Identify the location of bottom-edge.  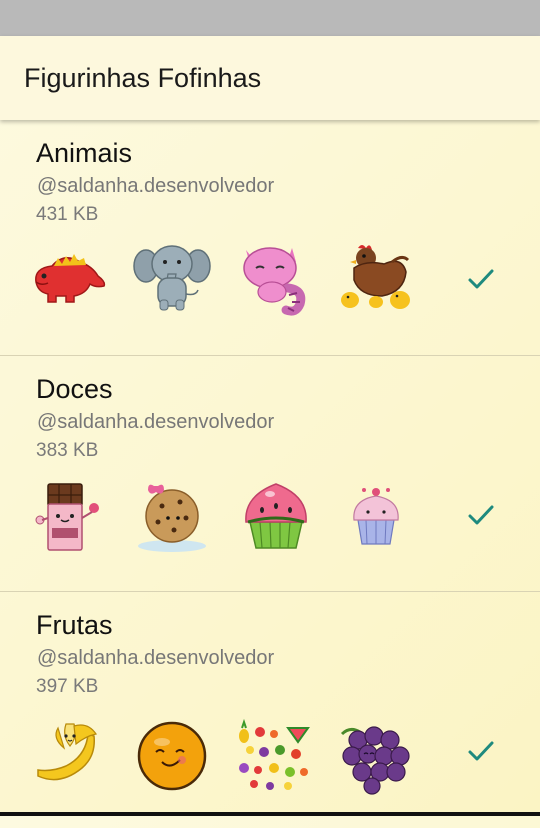
(270, 814).